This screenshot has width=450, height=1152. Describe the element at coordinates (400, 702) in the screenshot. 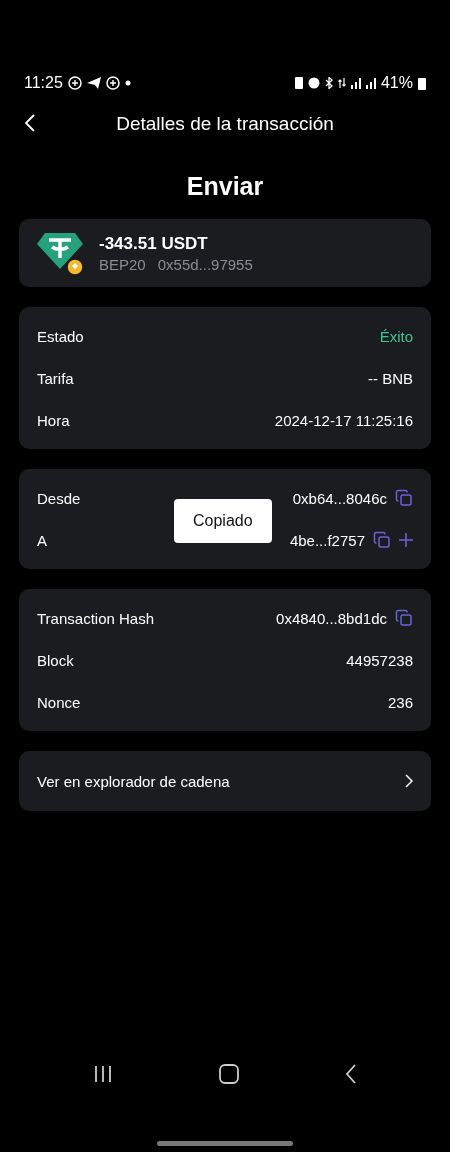

I see `detail-value: 236` at that location.